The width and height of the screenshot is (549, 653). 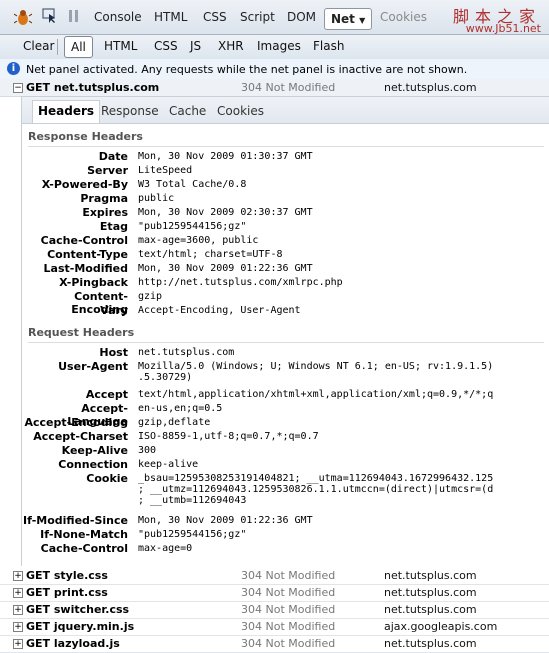 What do you see at coordinates (74, 17) in the screenshot?
I see `pause-icon` at bounding box center [74, 17].